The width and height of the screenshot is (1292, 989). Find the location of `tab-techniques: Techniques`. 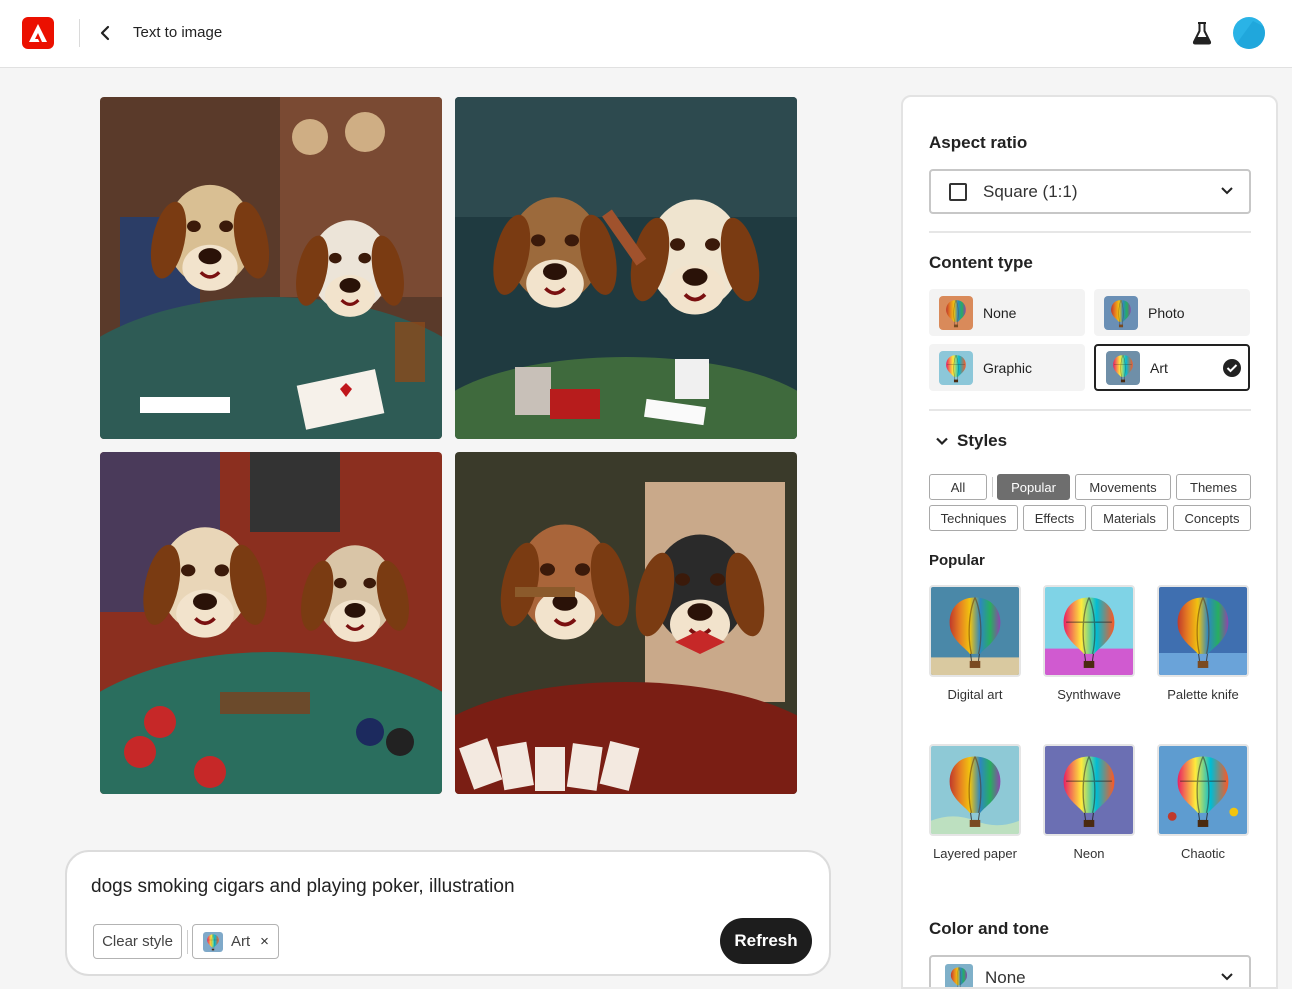

tab-techniques: Techniques is located at coordinates (973, 518).